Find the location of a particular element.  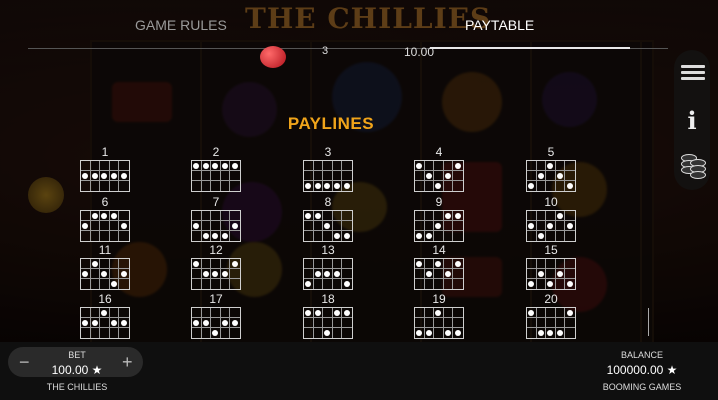

tab-game-rules: GAME RULES is located at coordinates (181, 25).